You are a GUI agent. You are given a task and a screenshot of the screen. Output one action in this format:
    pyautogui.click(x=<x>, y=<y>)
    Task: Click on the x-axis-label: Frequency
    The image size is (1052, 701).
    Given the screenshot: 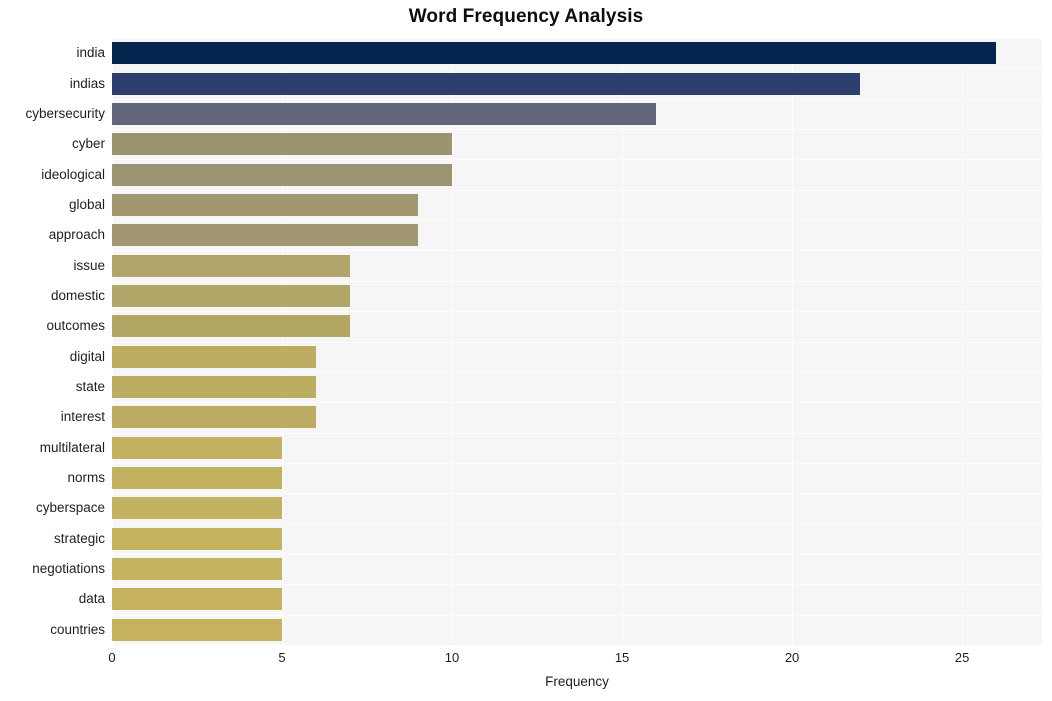 What is the action you would take?
    pyautogui.click(x=577, y=681)
    